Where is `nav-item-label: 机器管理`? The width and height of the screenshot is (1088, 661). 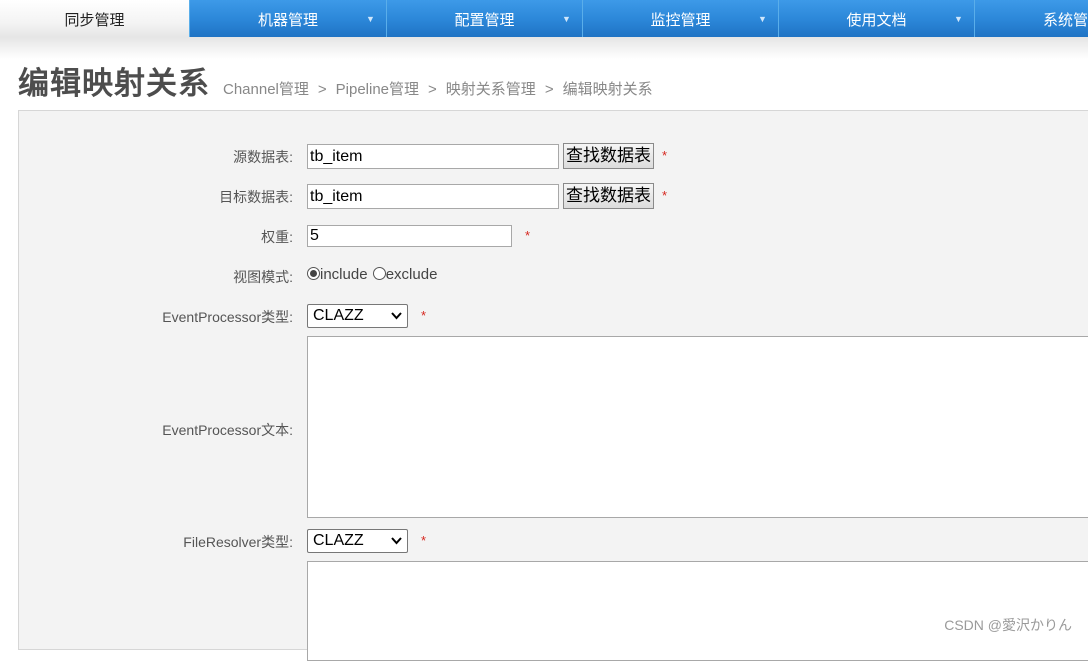
nav-item-label: 机器管理 is located at coordinates (287, 20).